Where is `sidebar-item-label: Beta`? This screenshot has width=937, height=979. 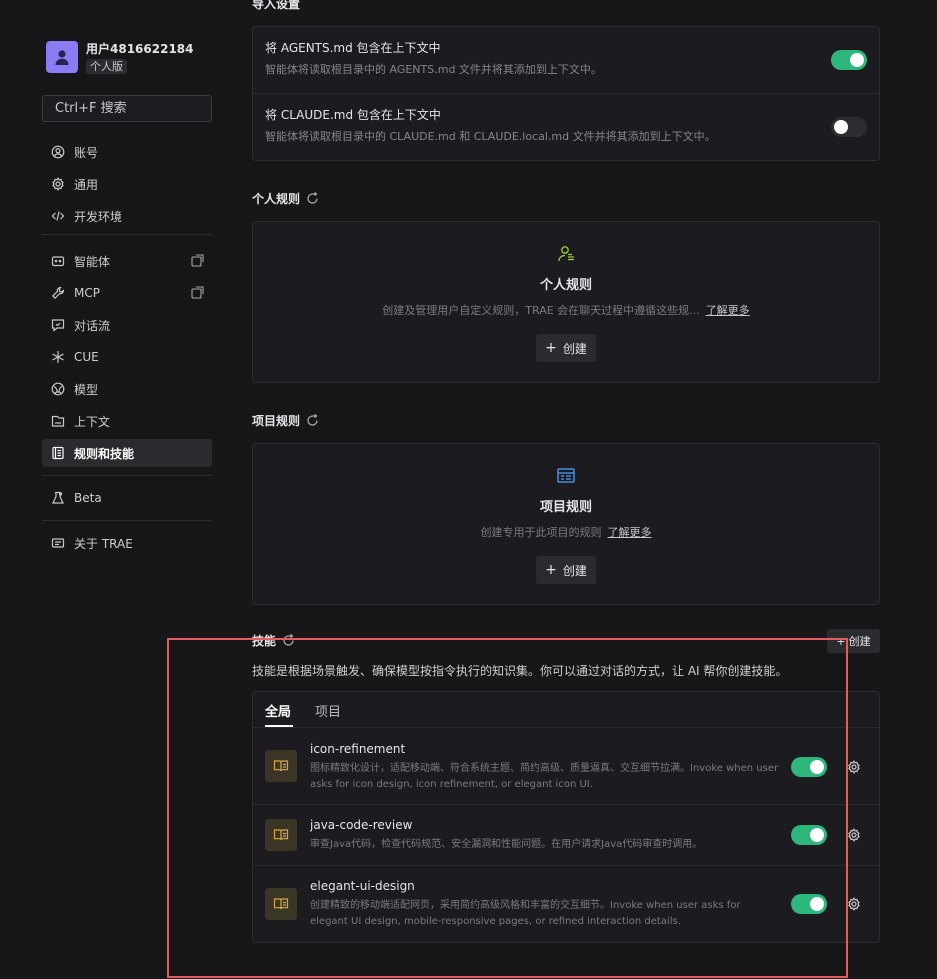 sidebar-item-label: Beta is located at coordinates (88, 498).